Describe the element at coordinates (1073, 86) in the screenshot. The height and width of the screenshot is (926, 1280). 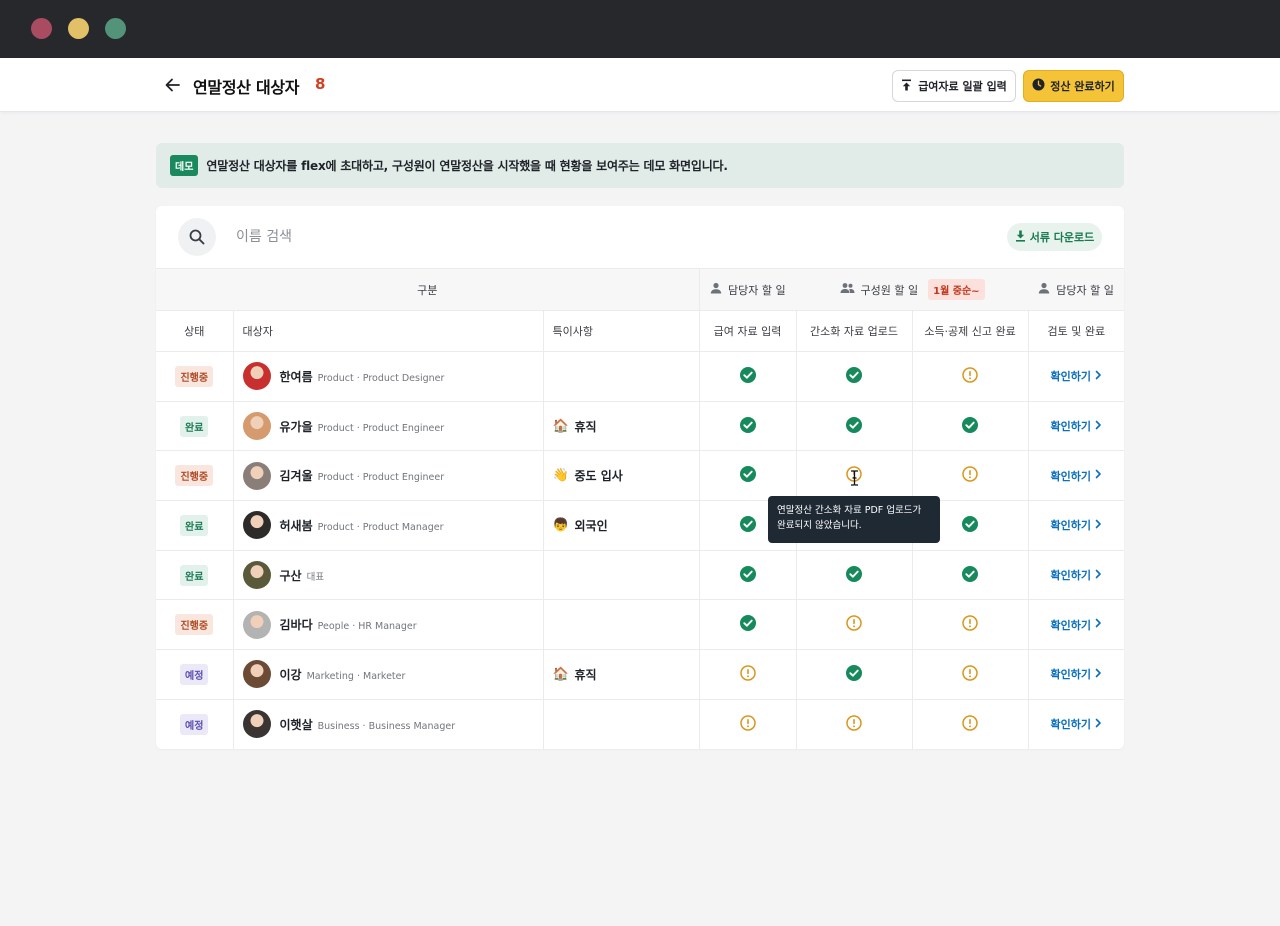
I see `complete-settlement-button: 정산 완료하기` at that location.